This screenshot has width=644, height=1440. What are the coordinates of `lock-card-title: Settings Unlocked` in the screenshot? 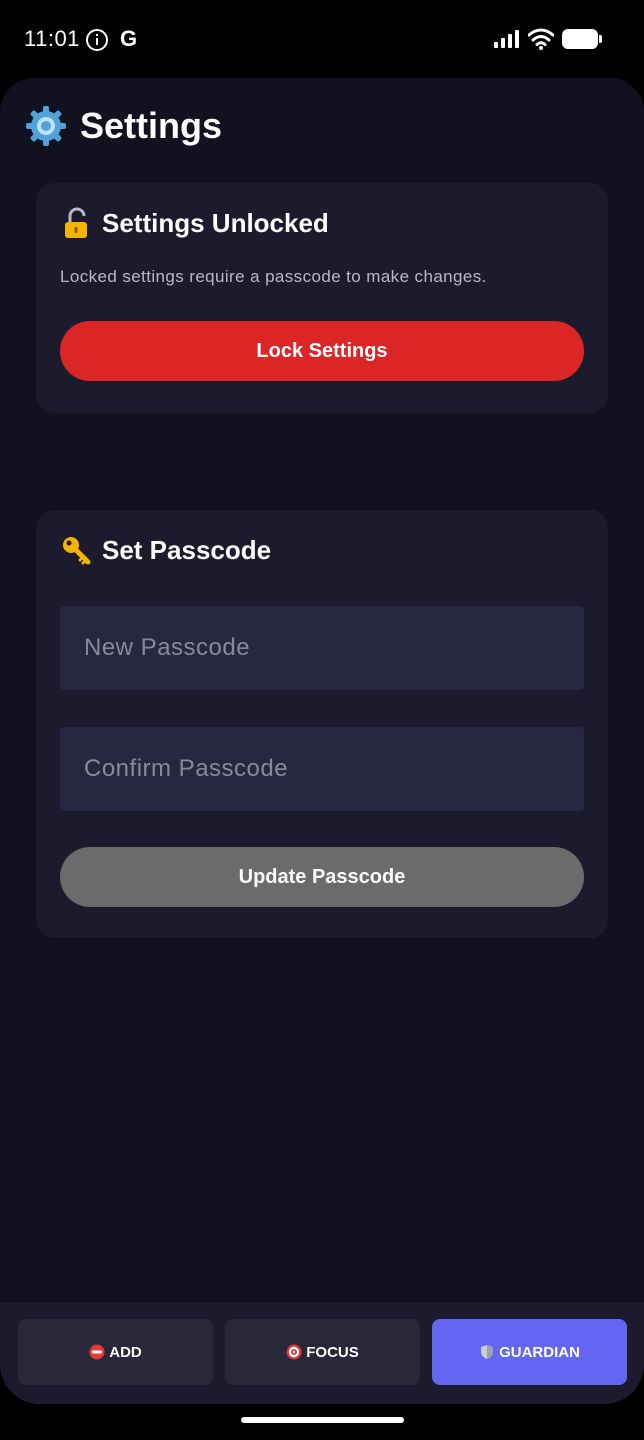 It's located at (215, 222).